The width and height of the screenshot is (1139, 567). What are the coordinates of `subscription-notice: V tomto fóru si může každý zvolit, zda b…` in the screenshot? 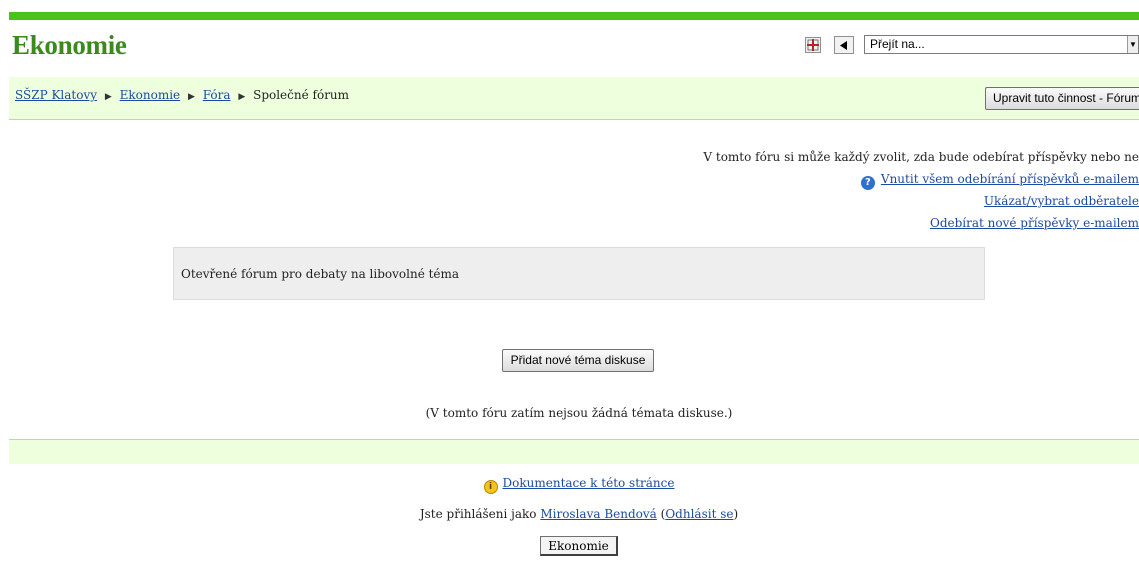 It's located at (921, 157).